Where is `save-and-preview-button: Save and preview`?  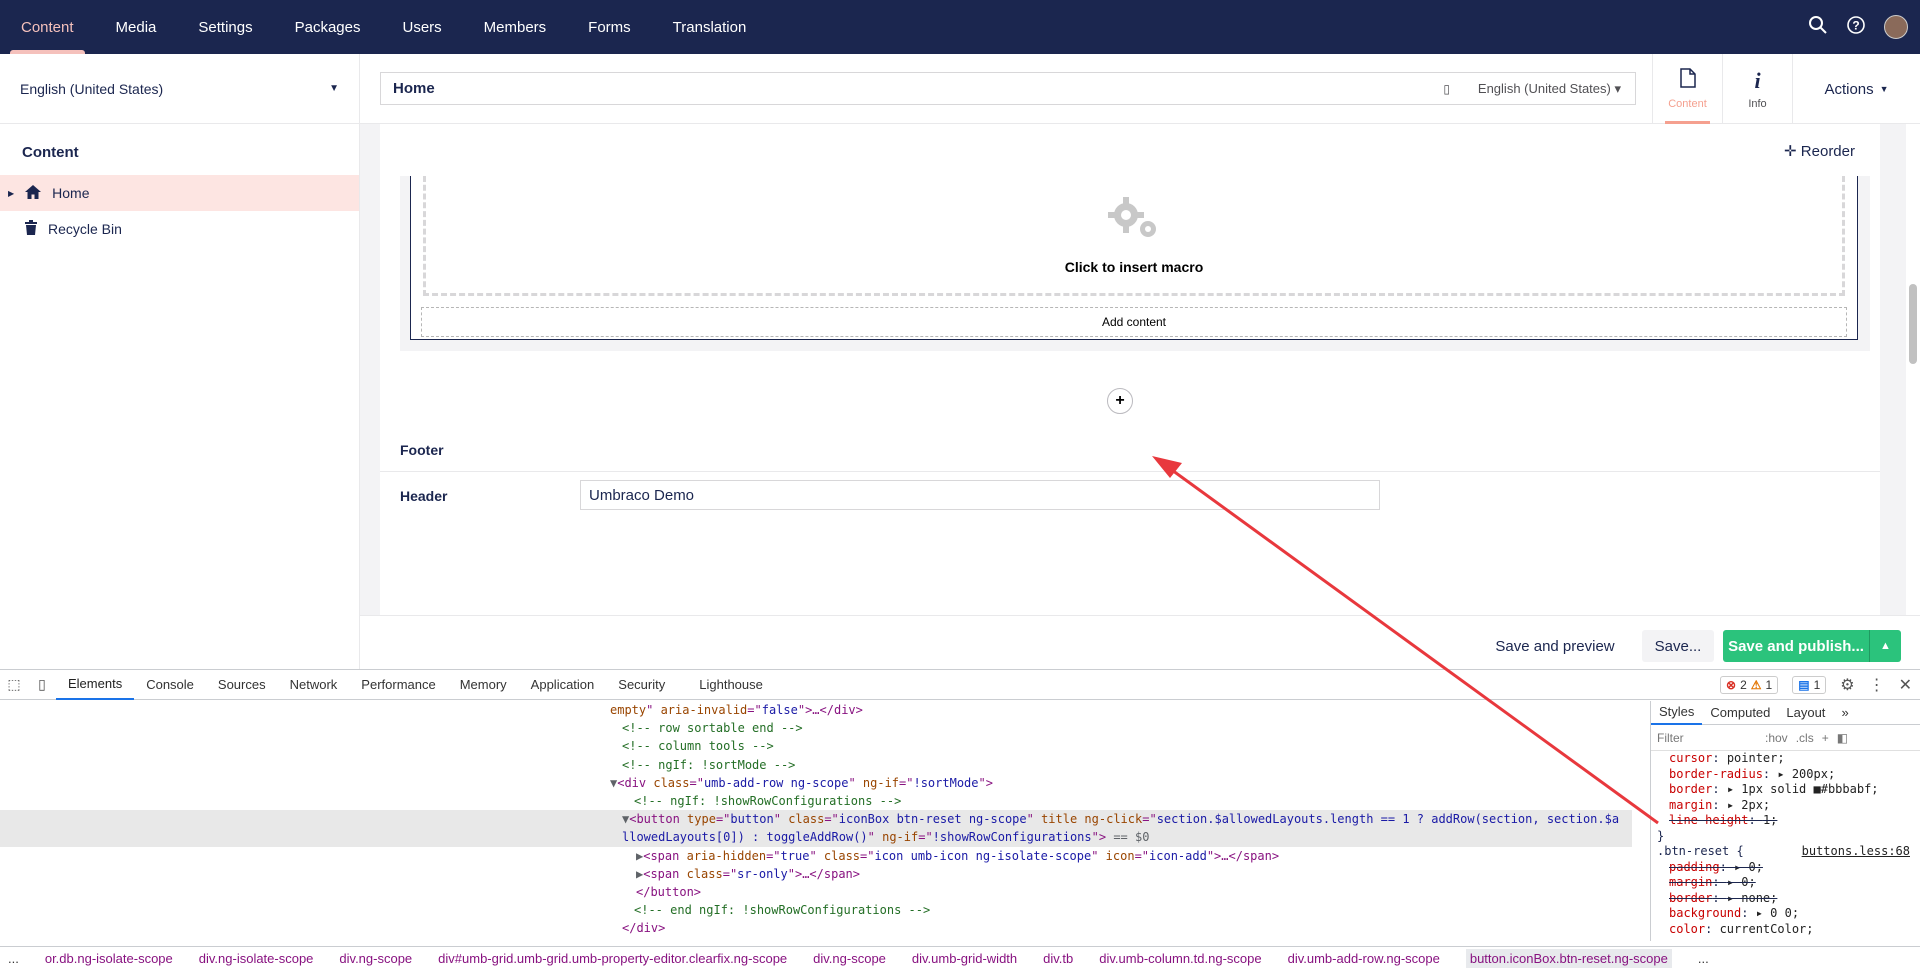
save-and-preview-button: Save and preview is located at coordinates (1555, 646).